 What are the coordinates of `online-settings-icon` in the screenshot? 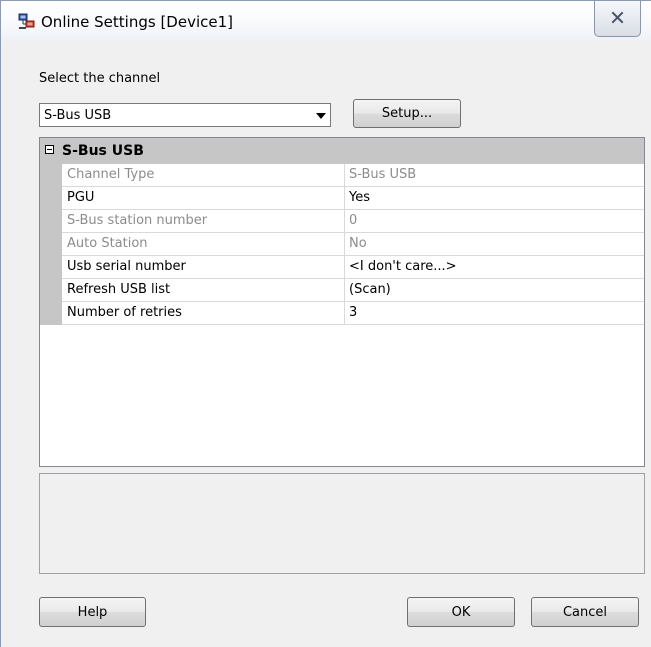 It's located at (26, 21).